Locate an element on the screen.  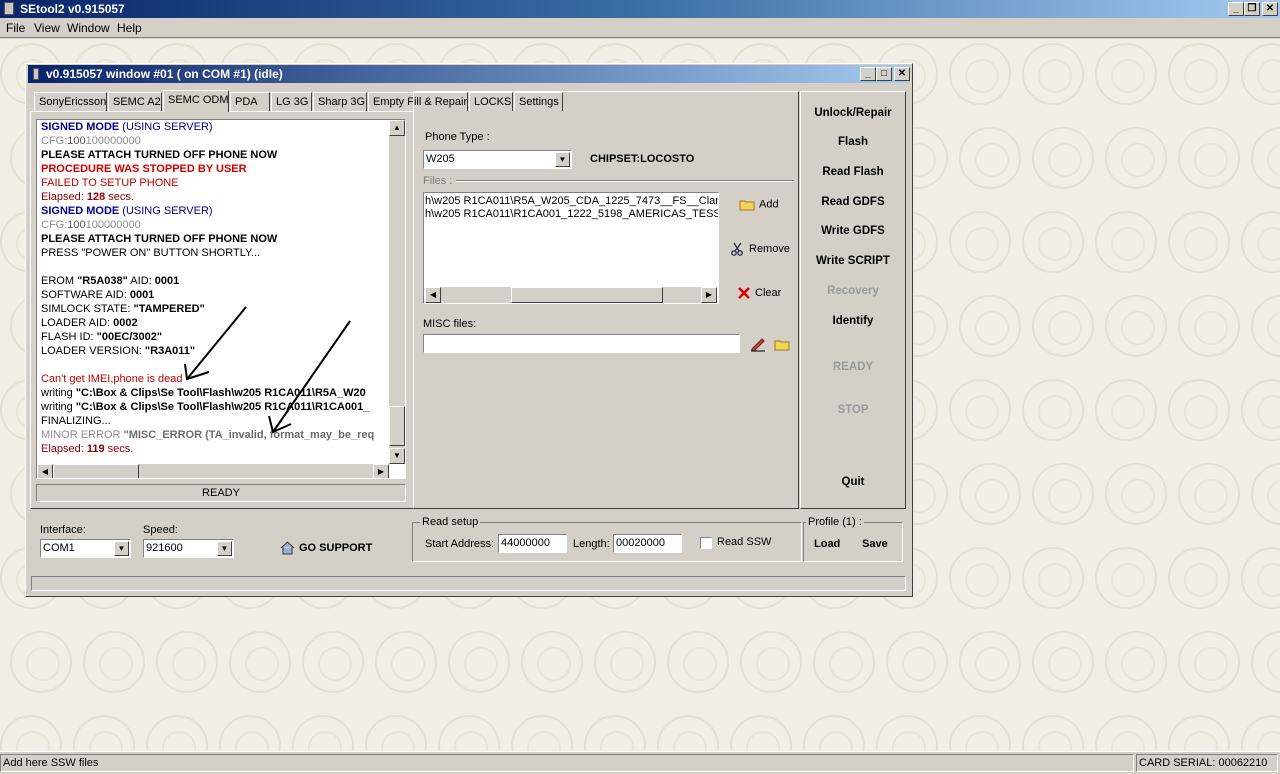
house-icon is located at coordinates (287, 548).